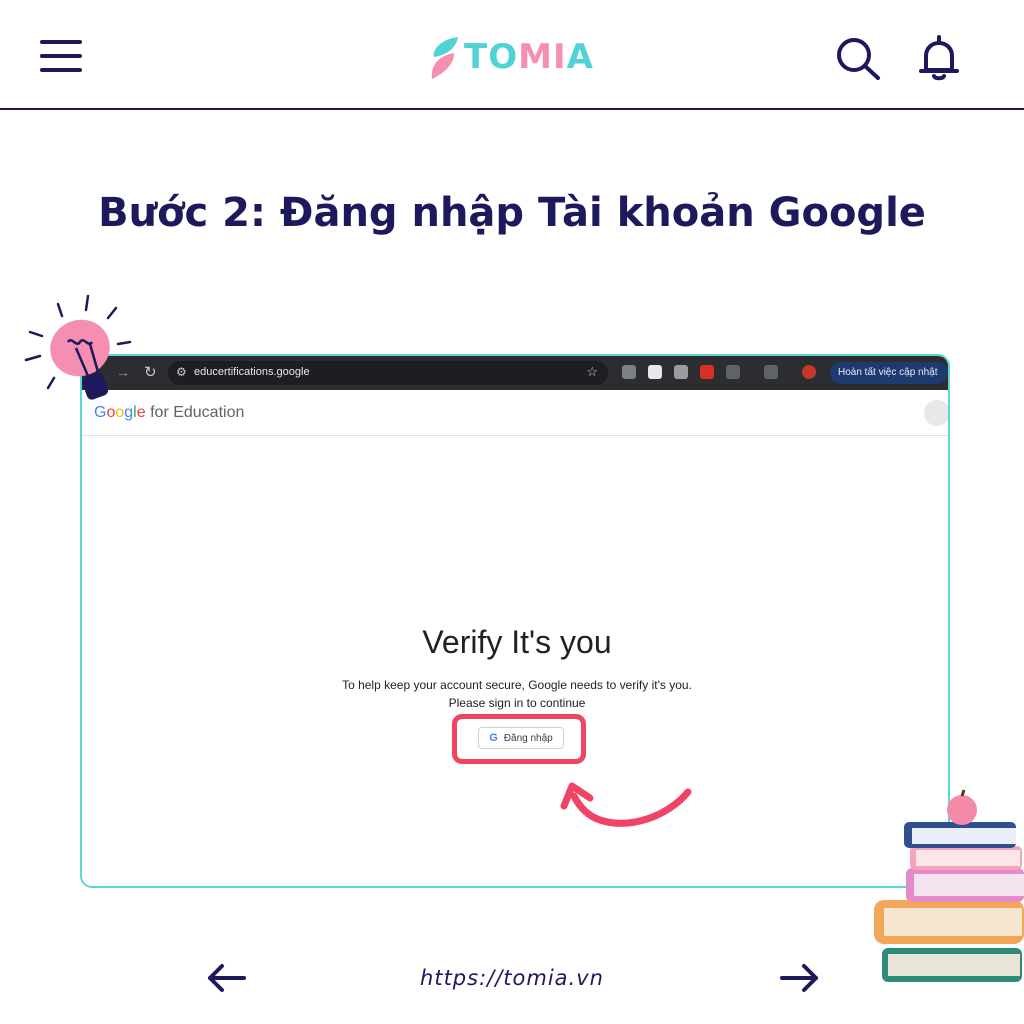  What do you see at coordinates (515, 413) in the screenshot?
I see `google-for-education-header: Google for Education` at bounding box center [515, 413].